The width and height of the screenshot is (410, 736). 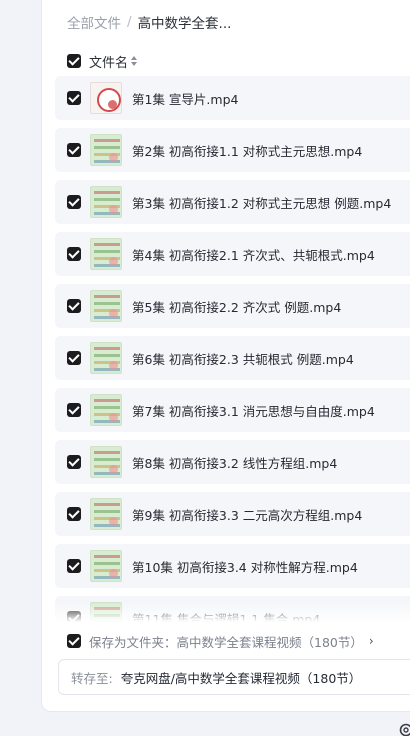 What do you see at coordinates (371, 641) in the screenshot?
I see `chevron-right-icon: ›` at bounding box center [371, 641].